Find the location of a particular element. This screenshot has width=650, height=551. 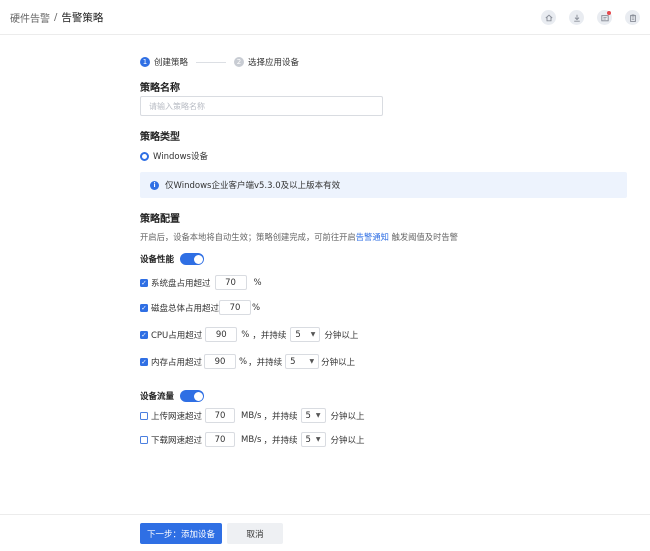

upload-speed-option: 上传网速超过 70 MB/s ，并持续 5 ▼ 分钟以上 is located at coordinates (252, 415).